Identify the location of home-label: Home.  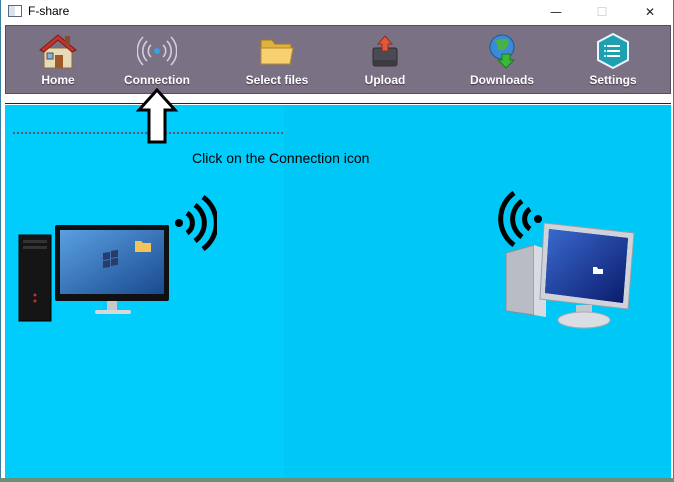
(58, 80).